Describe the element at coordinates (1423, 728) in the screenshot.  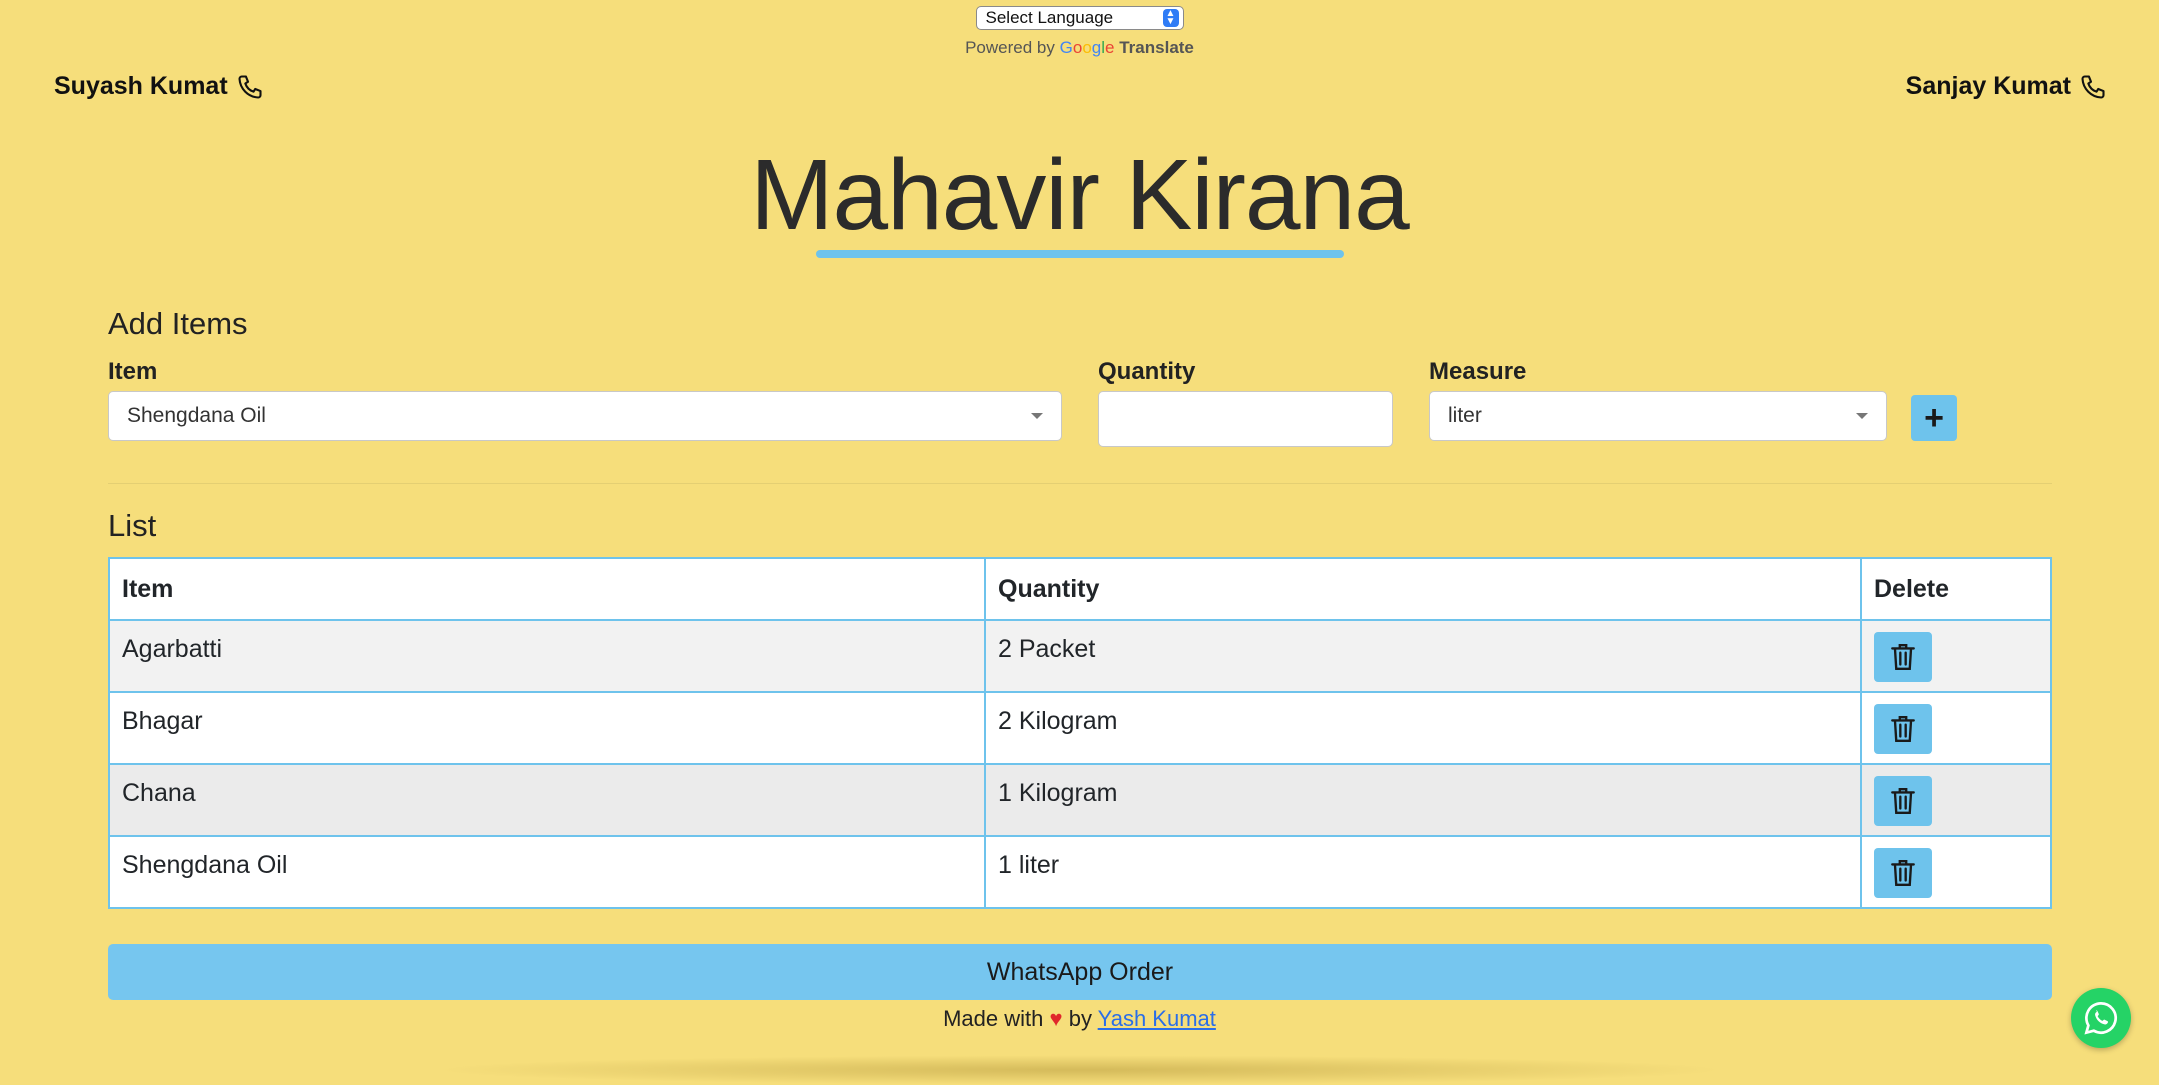
I see `cell-quantity: 2 Kilogram` at that location.